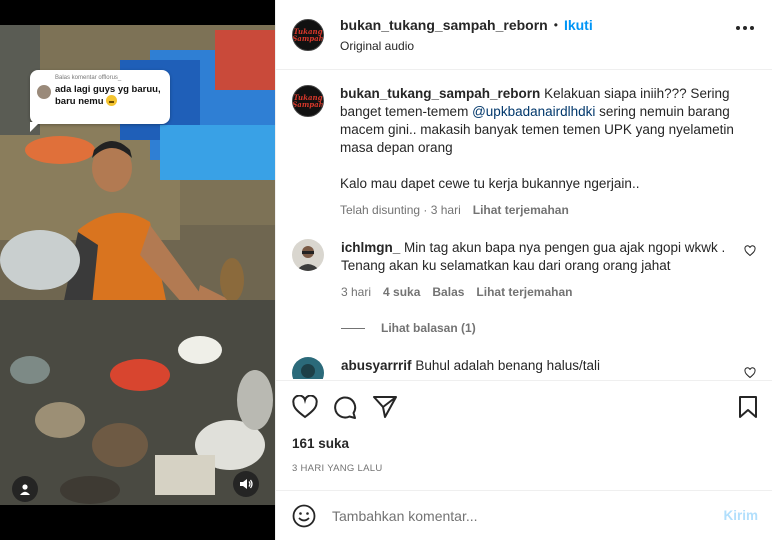  What do you see at coordinates (533, 111) in the screenshot?
I see `caption-mention-link: @upkbadanairdlhdki` at bounding box center [533, 111].